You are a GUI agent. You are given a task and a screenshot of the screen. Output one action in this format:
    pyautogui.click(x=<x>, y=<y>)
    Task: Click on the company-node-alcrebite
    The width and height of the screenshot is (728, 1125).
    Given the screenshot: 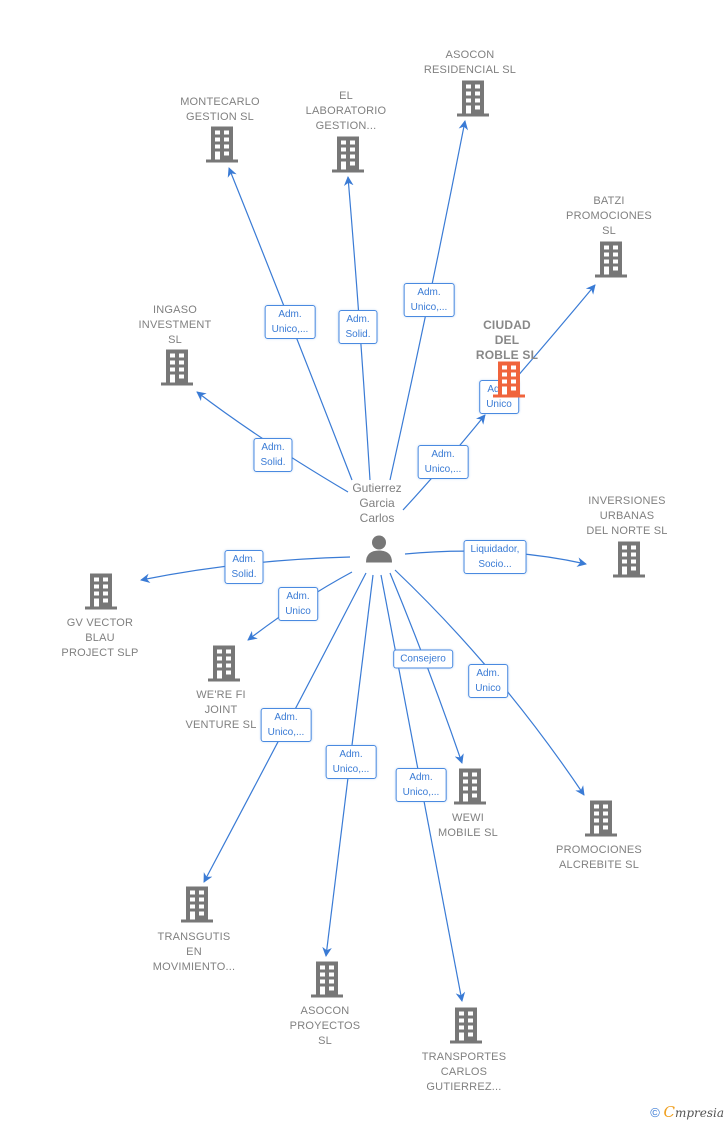 What is the action you would take?
    pyautogui.click(x=601, y=821)
    